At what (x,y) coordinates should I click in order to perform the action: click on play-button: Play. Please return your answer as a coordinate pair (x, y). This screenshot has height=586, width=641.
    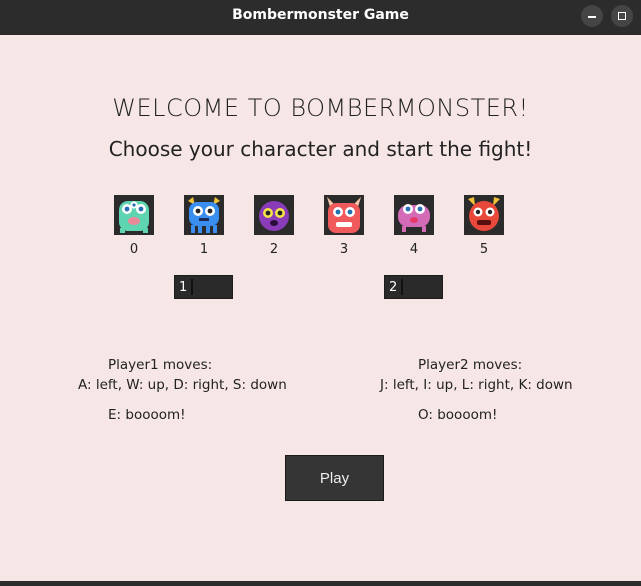
    Looking at the image, I should click on (334, 478).